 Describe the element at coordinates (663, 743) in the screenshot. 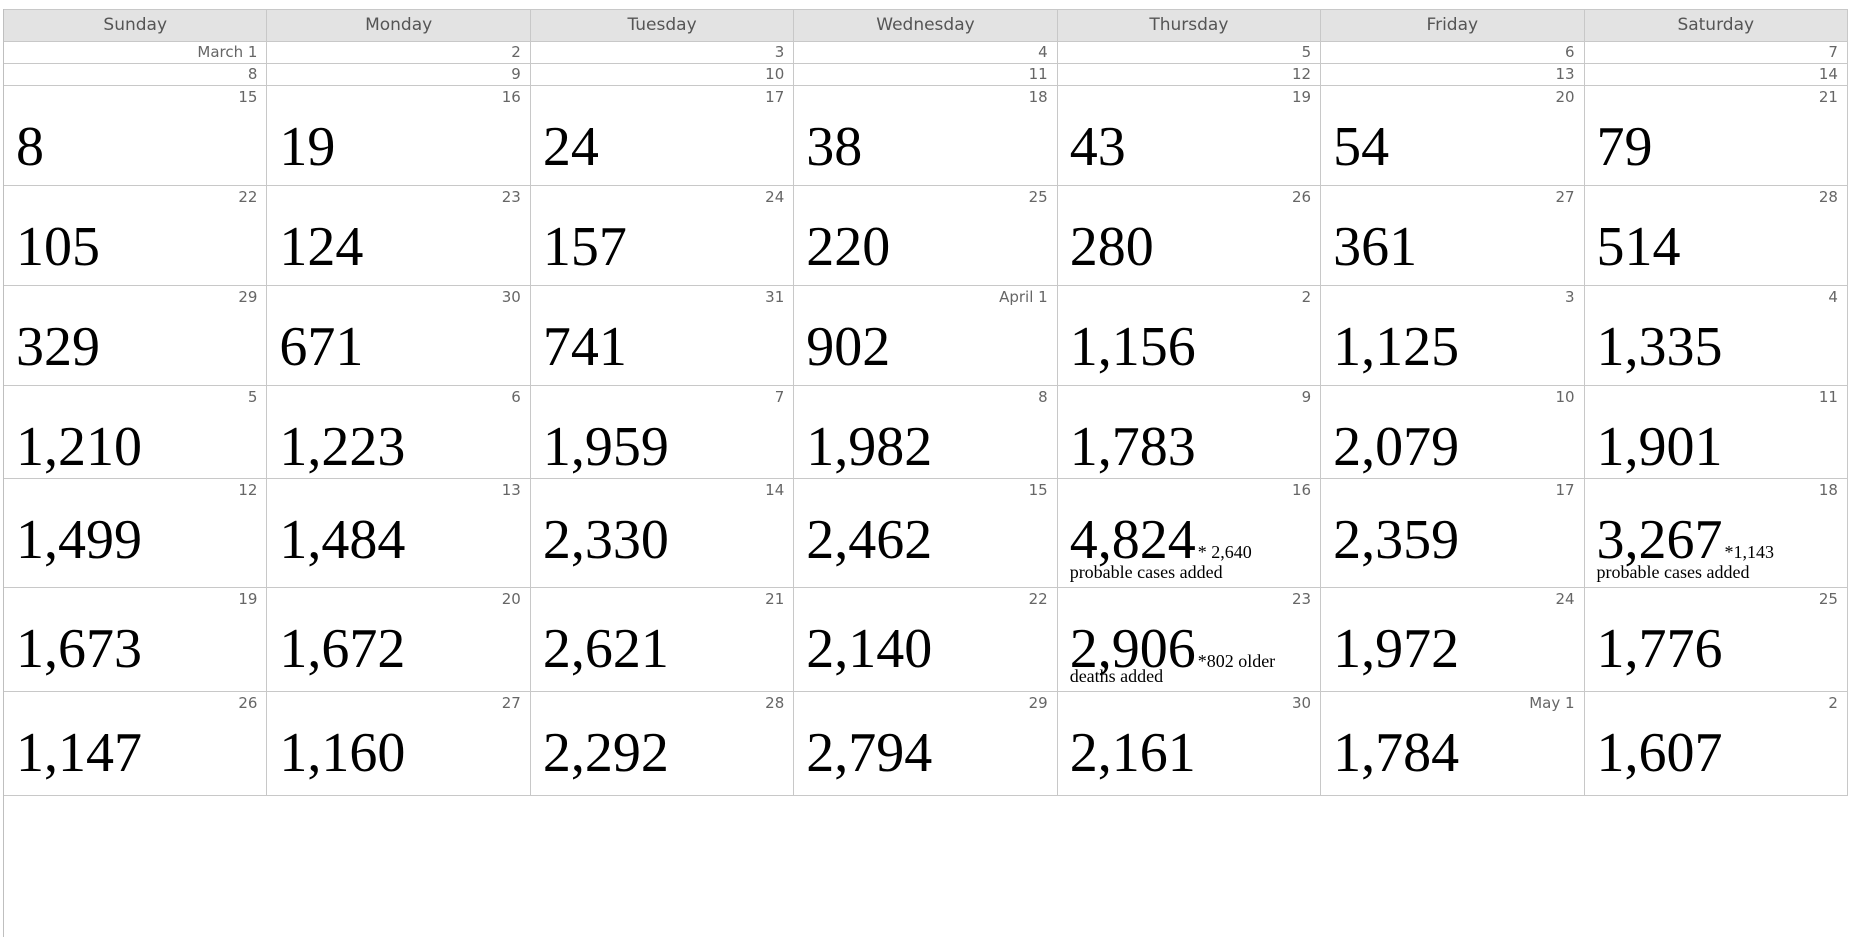

I see `day-cell: 28 2,292` at that location.